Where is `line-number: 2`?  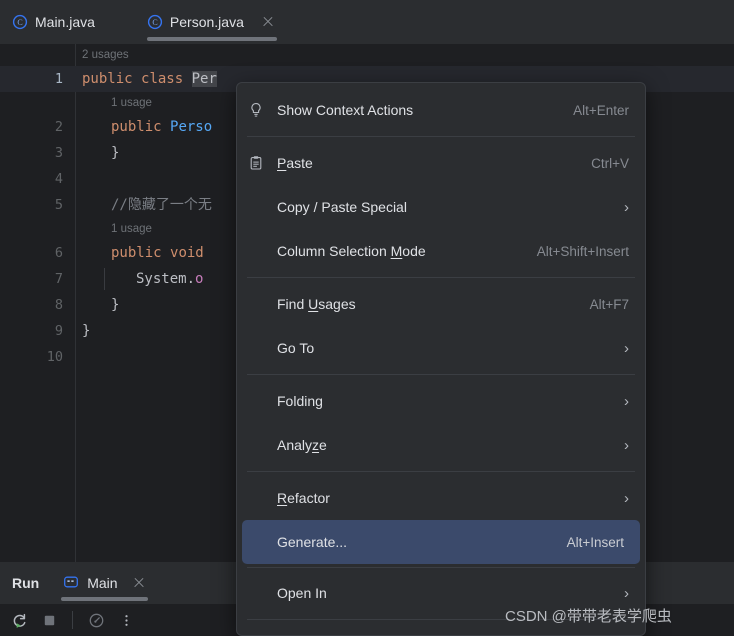 line-number: 2 is located at coordinates (58, 127).